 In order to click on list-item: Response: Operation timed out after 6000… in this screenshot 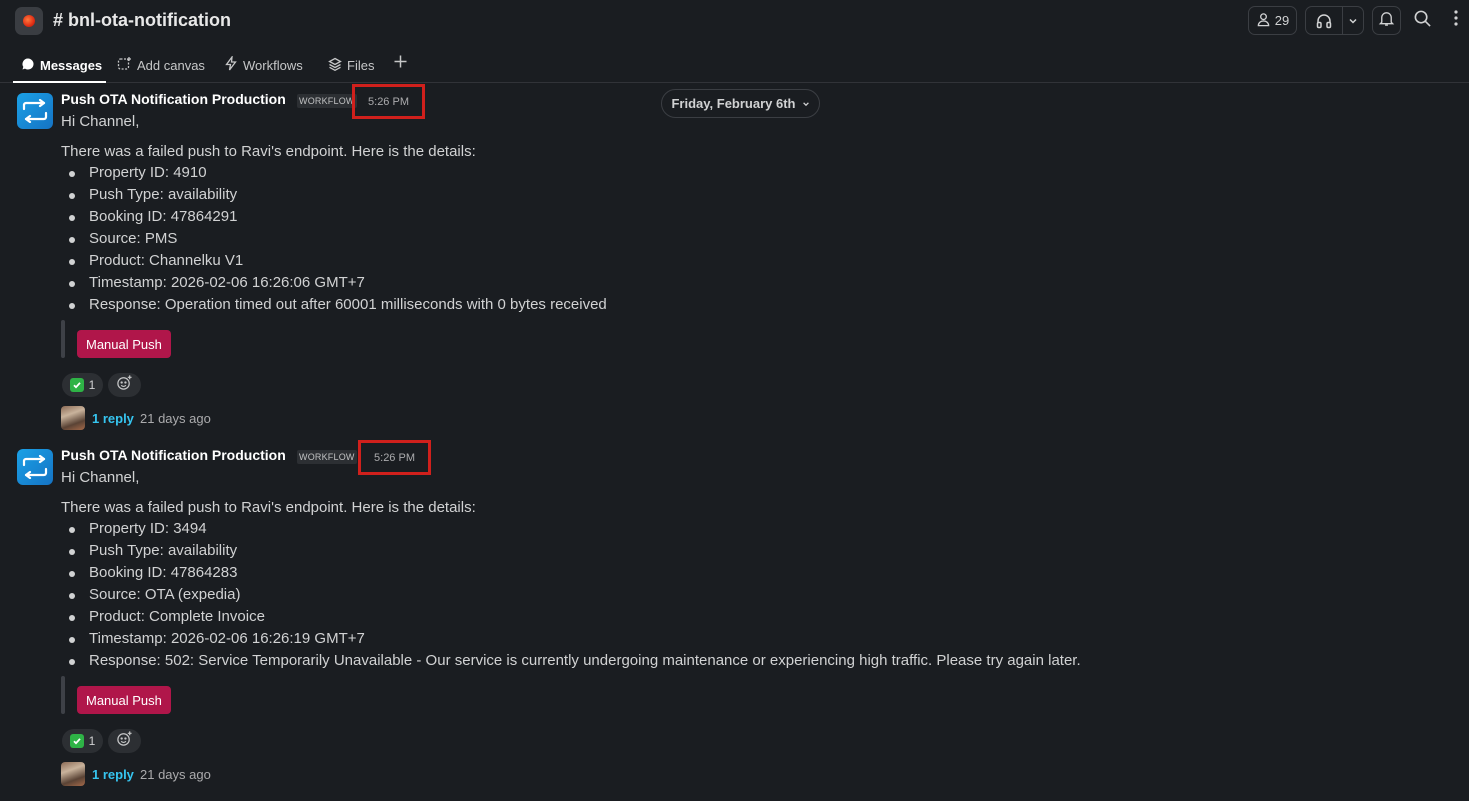, I will do `click(334, 305)`.